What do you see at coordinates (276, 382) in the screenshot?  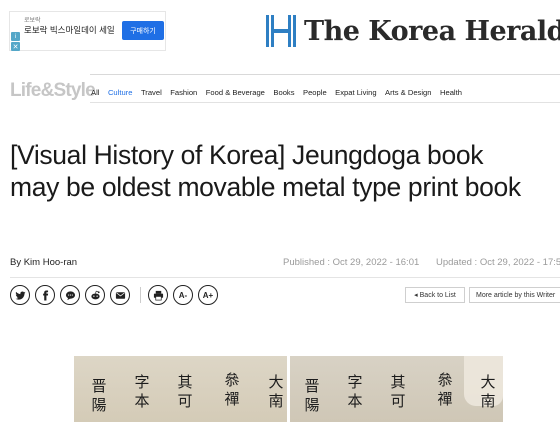 I see `photo-left-char: 大` at bounding box center [276, 382].